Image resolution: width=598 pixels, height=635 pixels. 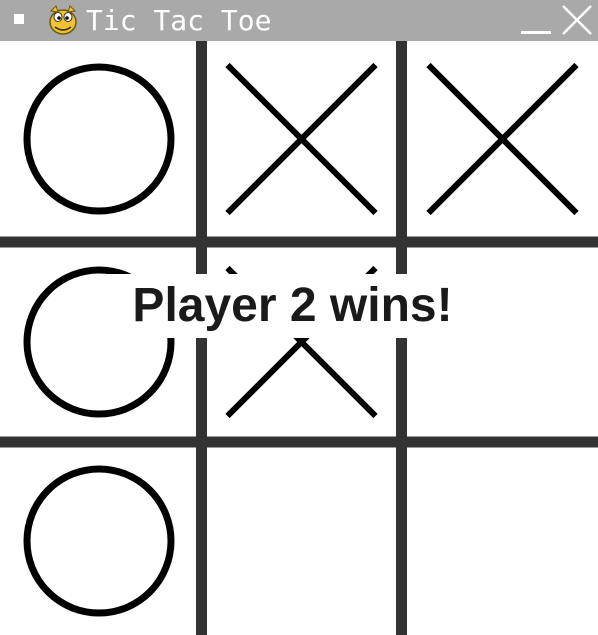 I want to click on cell-r1-c1, so click(x=98, y=139).